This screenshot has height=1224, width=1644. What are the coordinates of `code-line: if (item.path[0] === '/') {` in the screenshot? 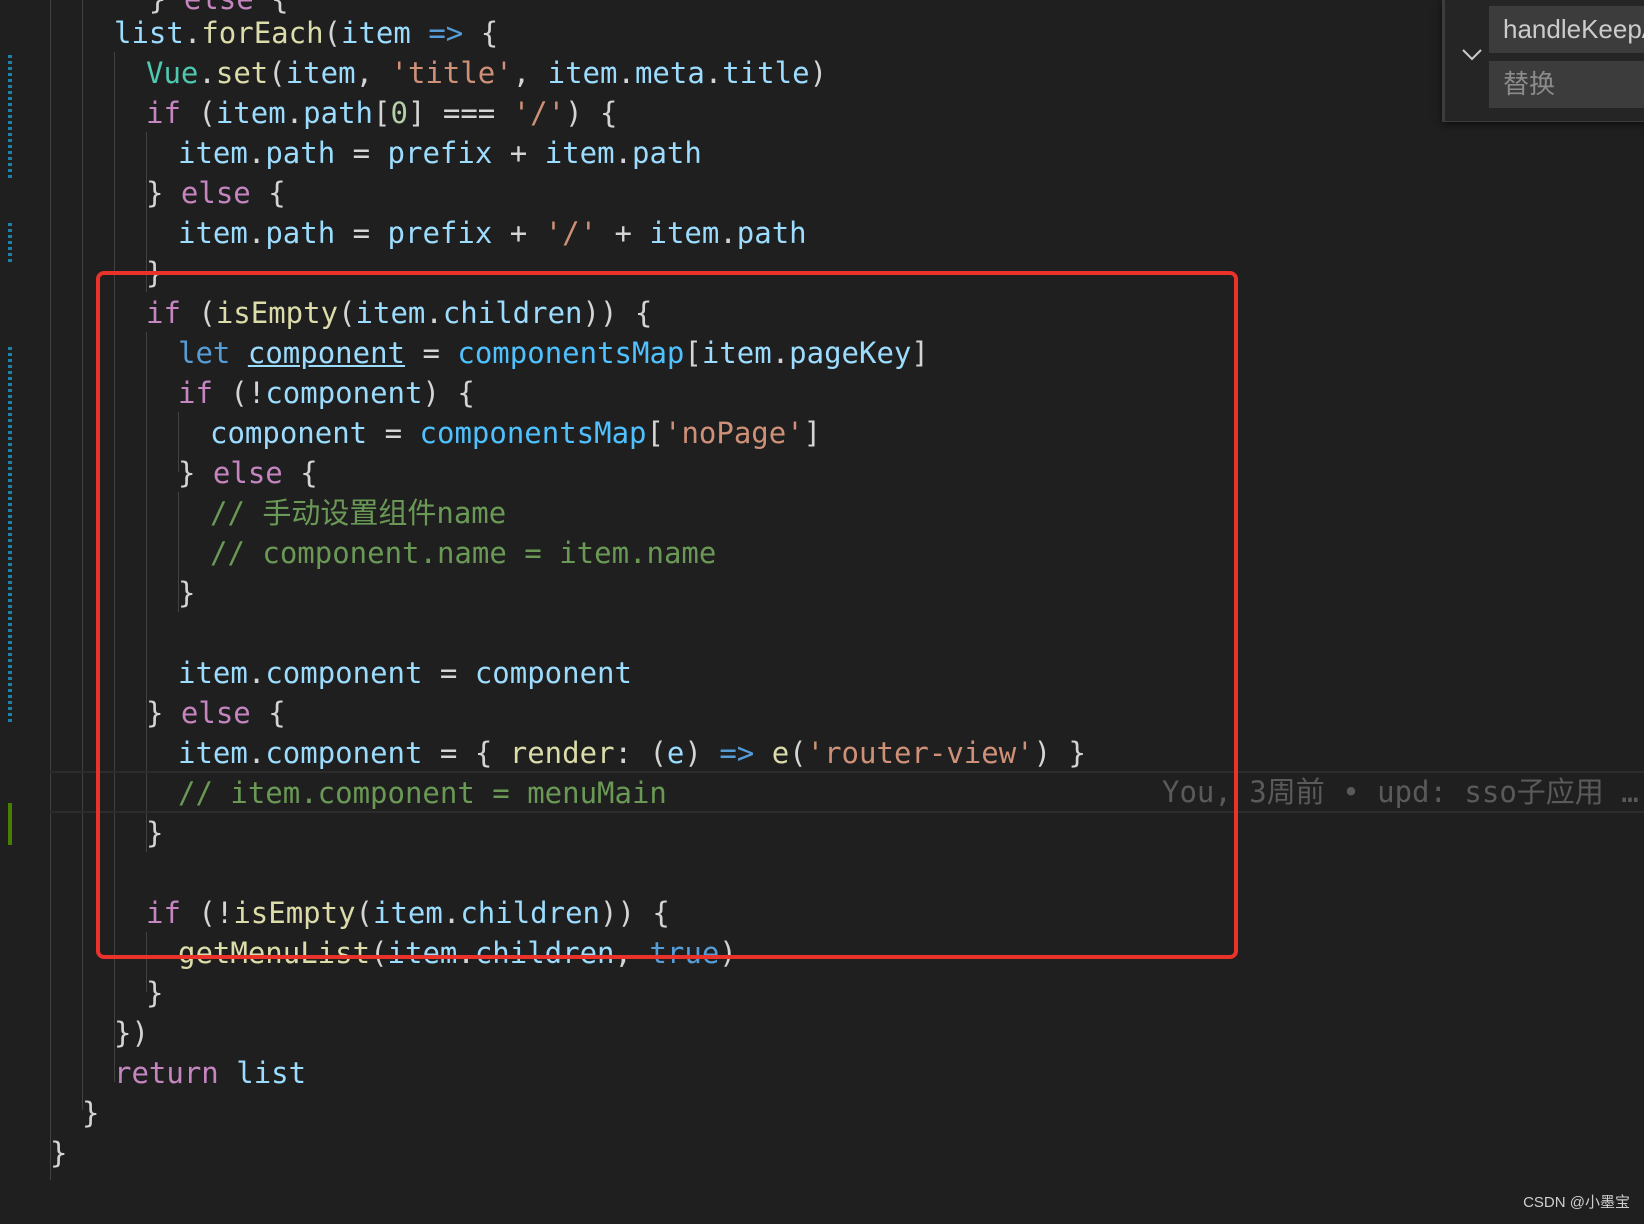 It's located at (381, 113).